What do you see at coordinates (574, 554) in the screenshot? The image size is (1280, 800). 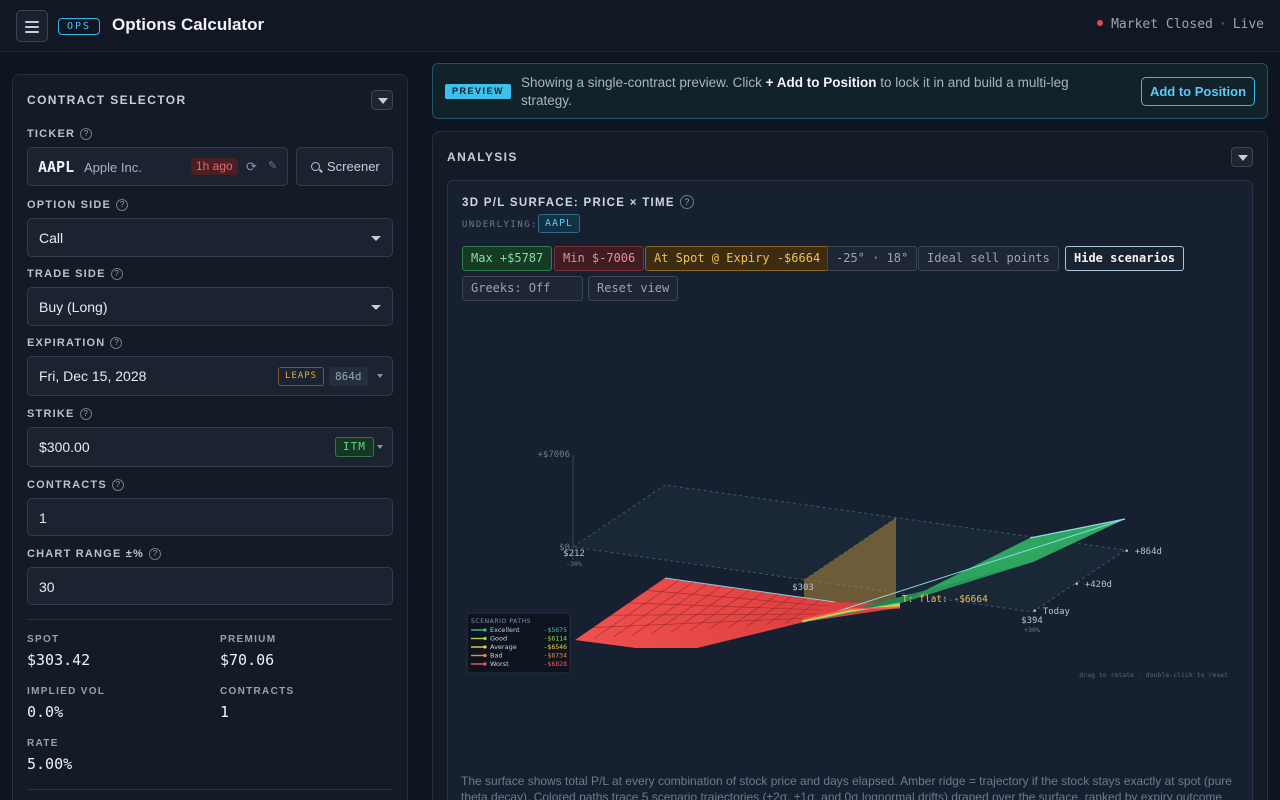 I see `price-tick-label: $212` at bounding box center [574, 554].